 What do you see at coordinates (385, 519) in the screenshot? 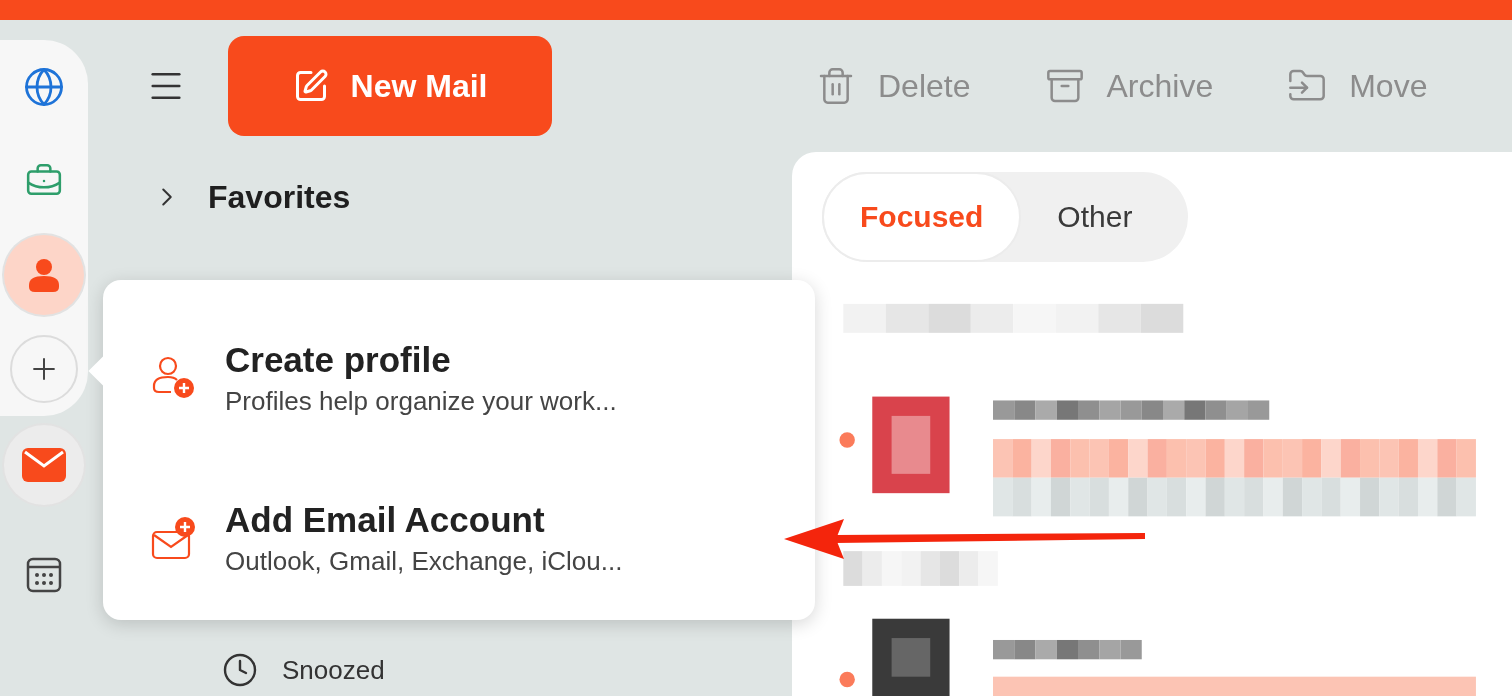
I see `menu-item-title: Add Email Account` at bounding box center [385, 519].